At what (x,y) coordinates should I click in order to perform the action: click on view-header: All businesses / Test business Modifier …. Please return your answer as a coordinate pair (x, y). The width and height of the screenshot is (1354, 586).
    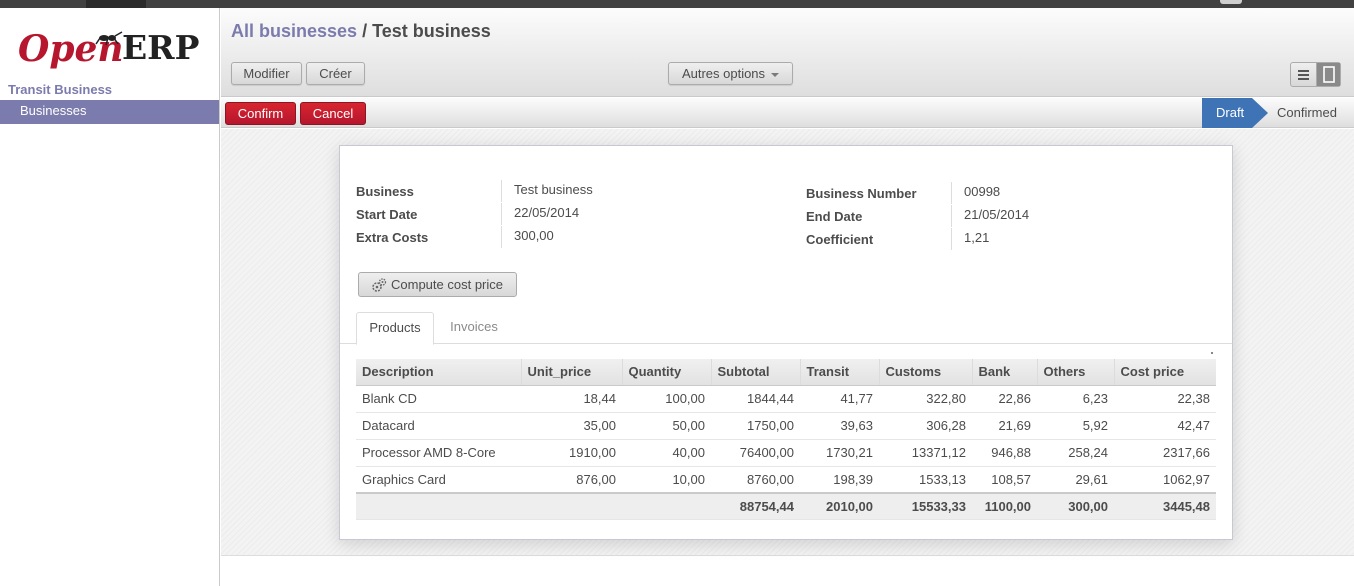
    Looking at the image, I should click on (787, 52).